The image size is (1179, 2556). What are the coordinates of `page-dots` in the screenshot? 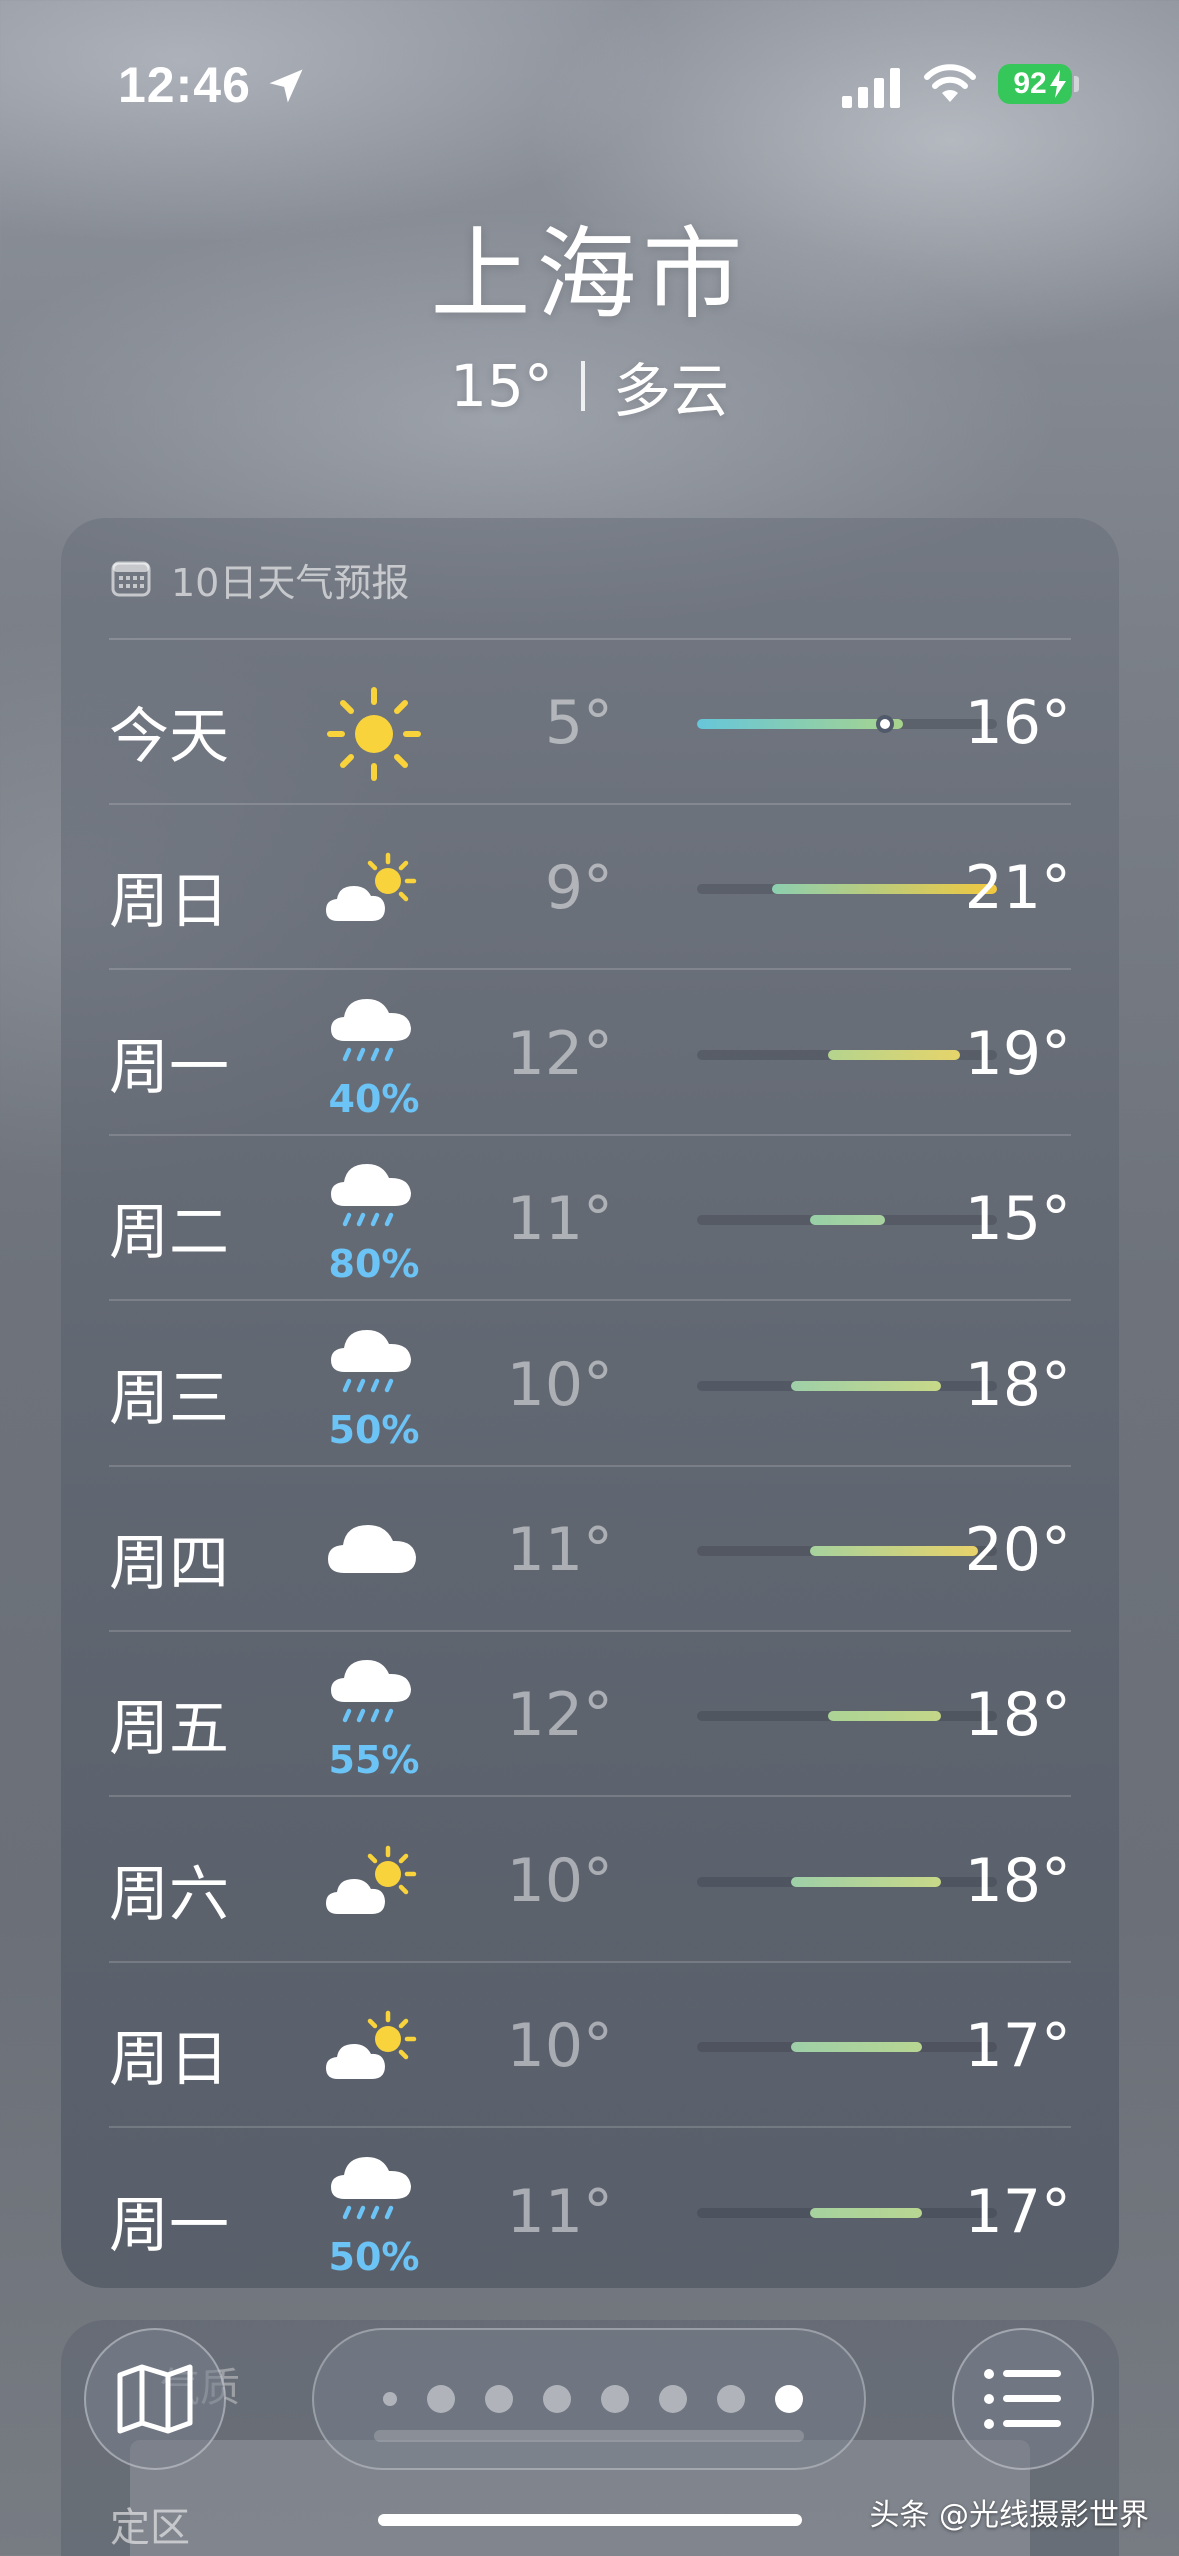 It's located at (589, 2399).